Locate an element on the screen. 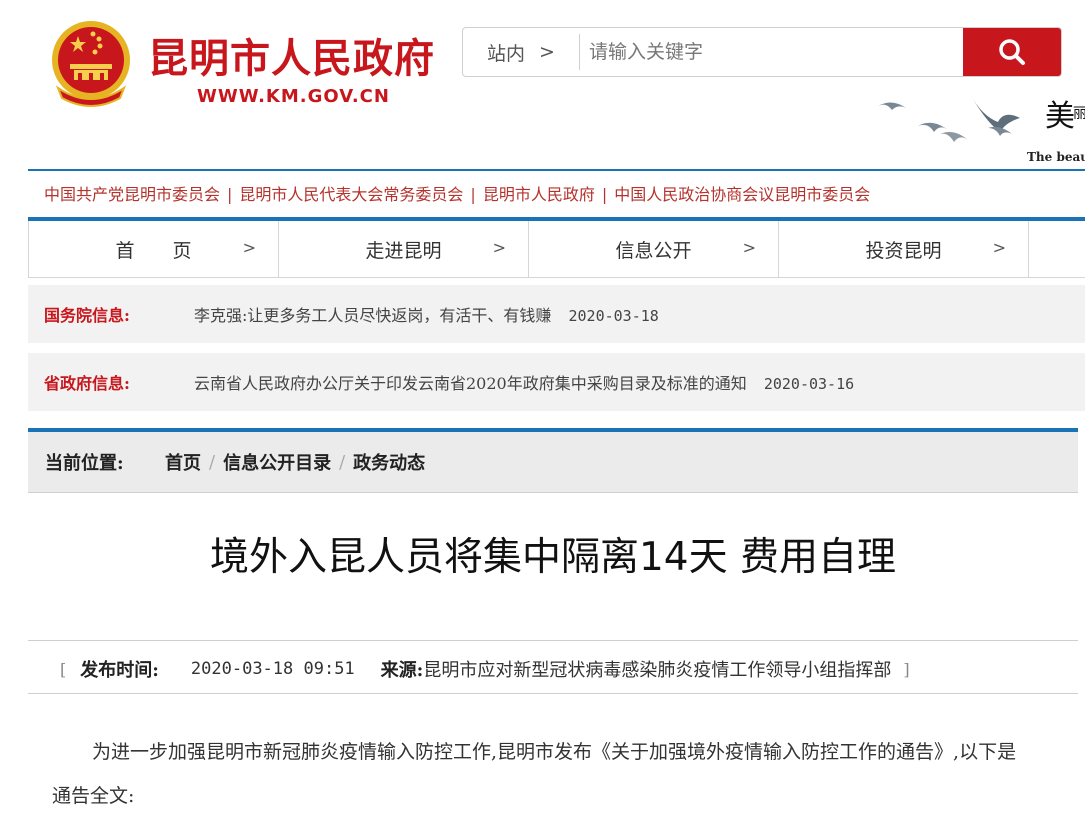 Image resolution: width=1085 pixels, height=823 pixels. svg-text: 美 is located at coordinates (1060, 116).